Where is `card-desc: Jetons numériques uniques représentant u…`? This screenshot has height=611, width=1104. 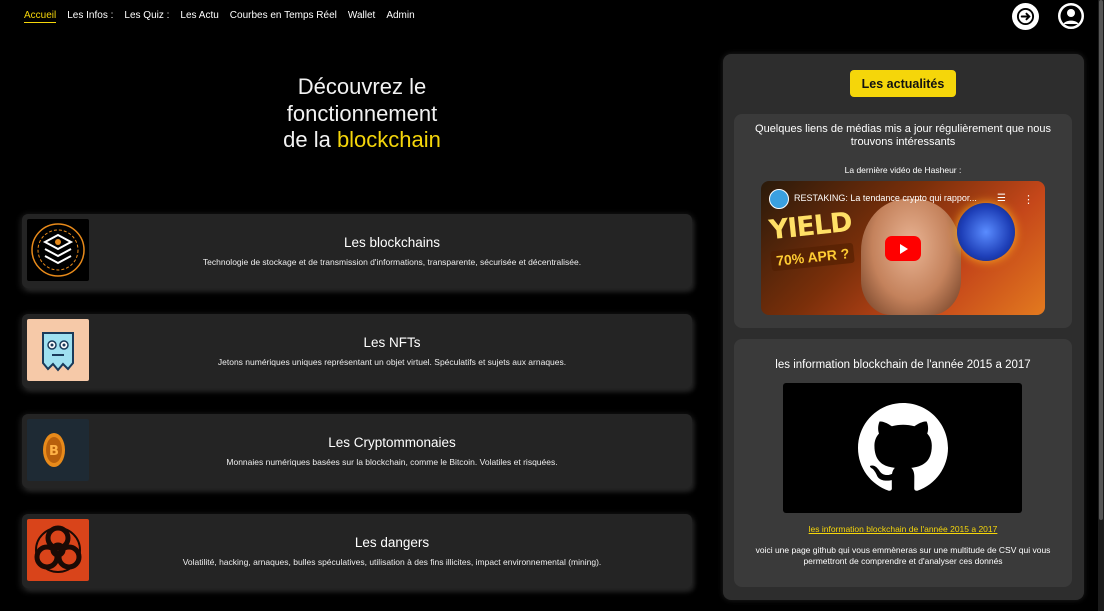
card-desc: Jetons numériques uniques représentant u… is located at coordinates (392, 362).